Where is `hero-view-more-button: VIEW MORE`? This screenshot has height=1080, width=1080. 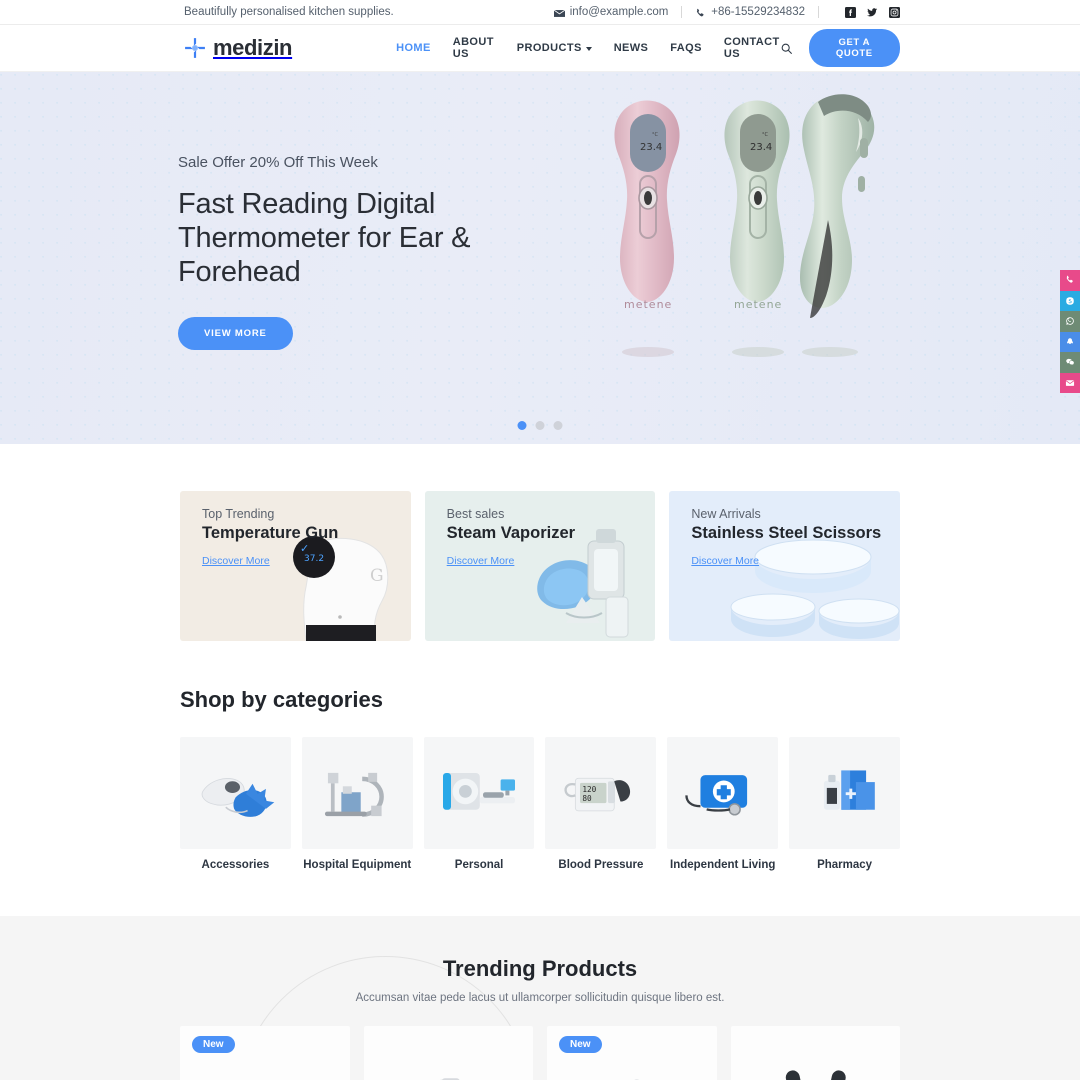 hero-view-more-button: VIEW MORE is located at coordinates (235, 333).